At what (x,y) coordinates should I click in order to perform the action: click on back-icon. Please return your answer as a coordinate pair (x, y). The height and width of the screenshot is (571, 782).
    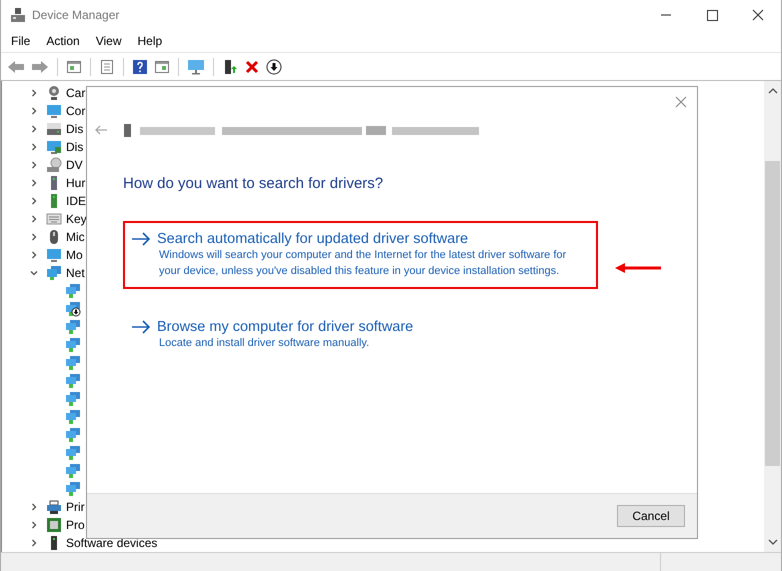
    Looking at the image, I should click on (16, 66).